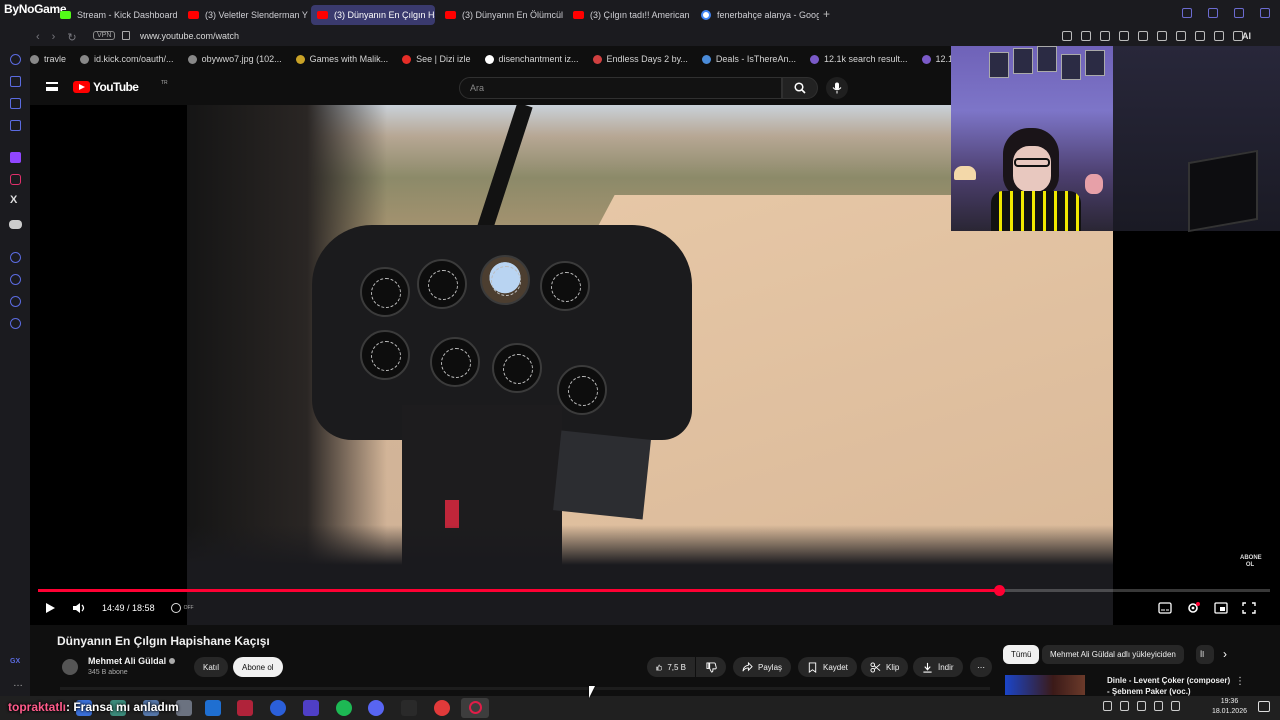 The height and width of the screenshot is (720, 1280). What do you see at coordinates (245, 15) in the screenshot?
I see `tab-slenderman: (3) Veletler Slenderman Y` at bounding box center [245, 15].